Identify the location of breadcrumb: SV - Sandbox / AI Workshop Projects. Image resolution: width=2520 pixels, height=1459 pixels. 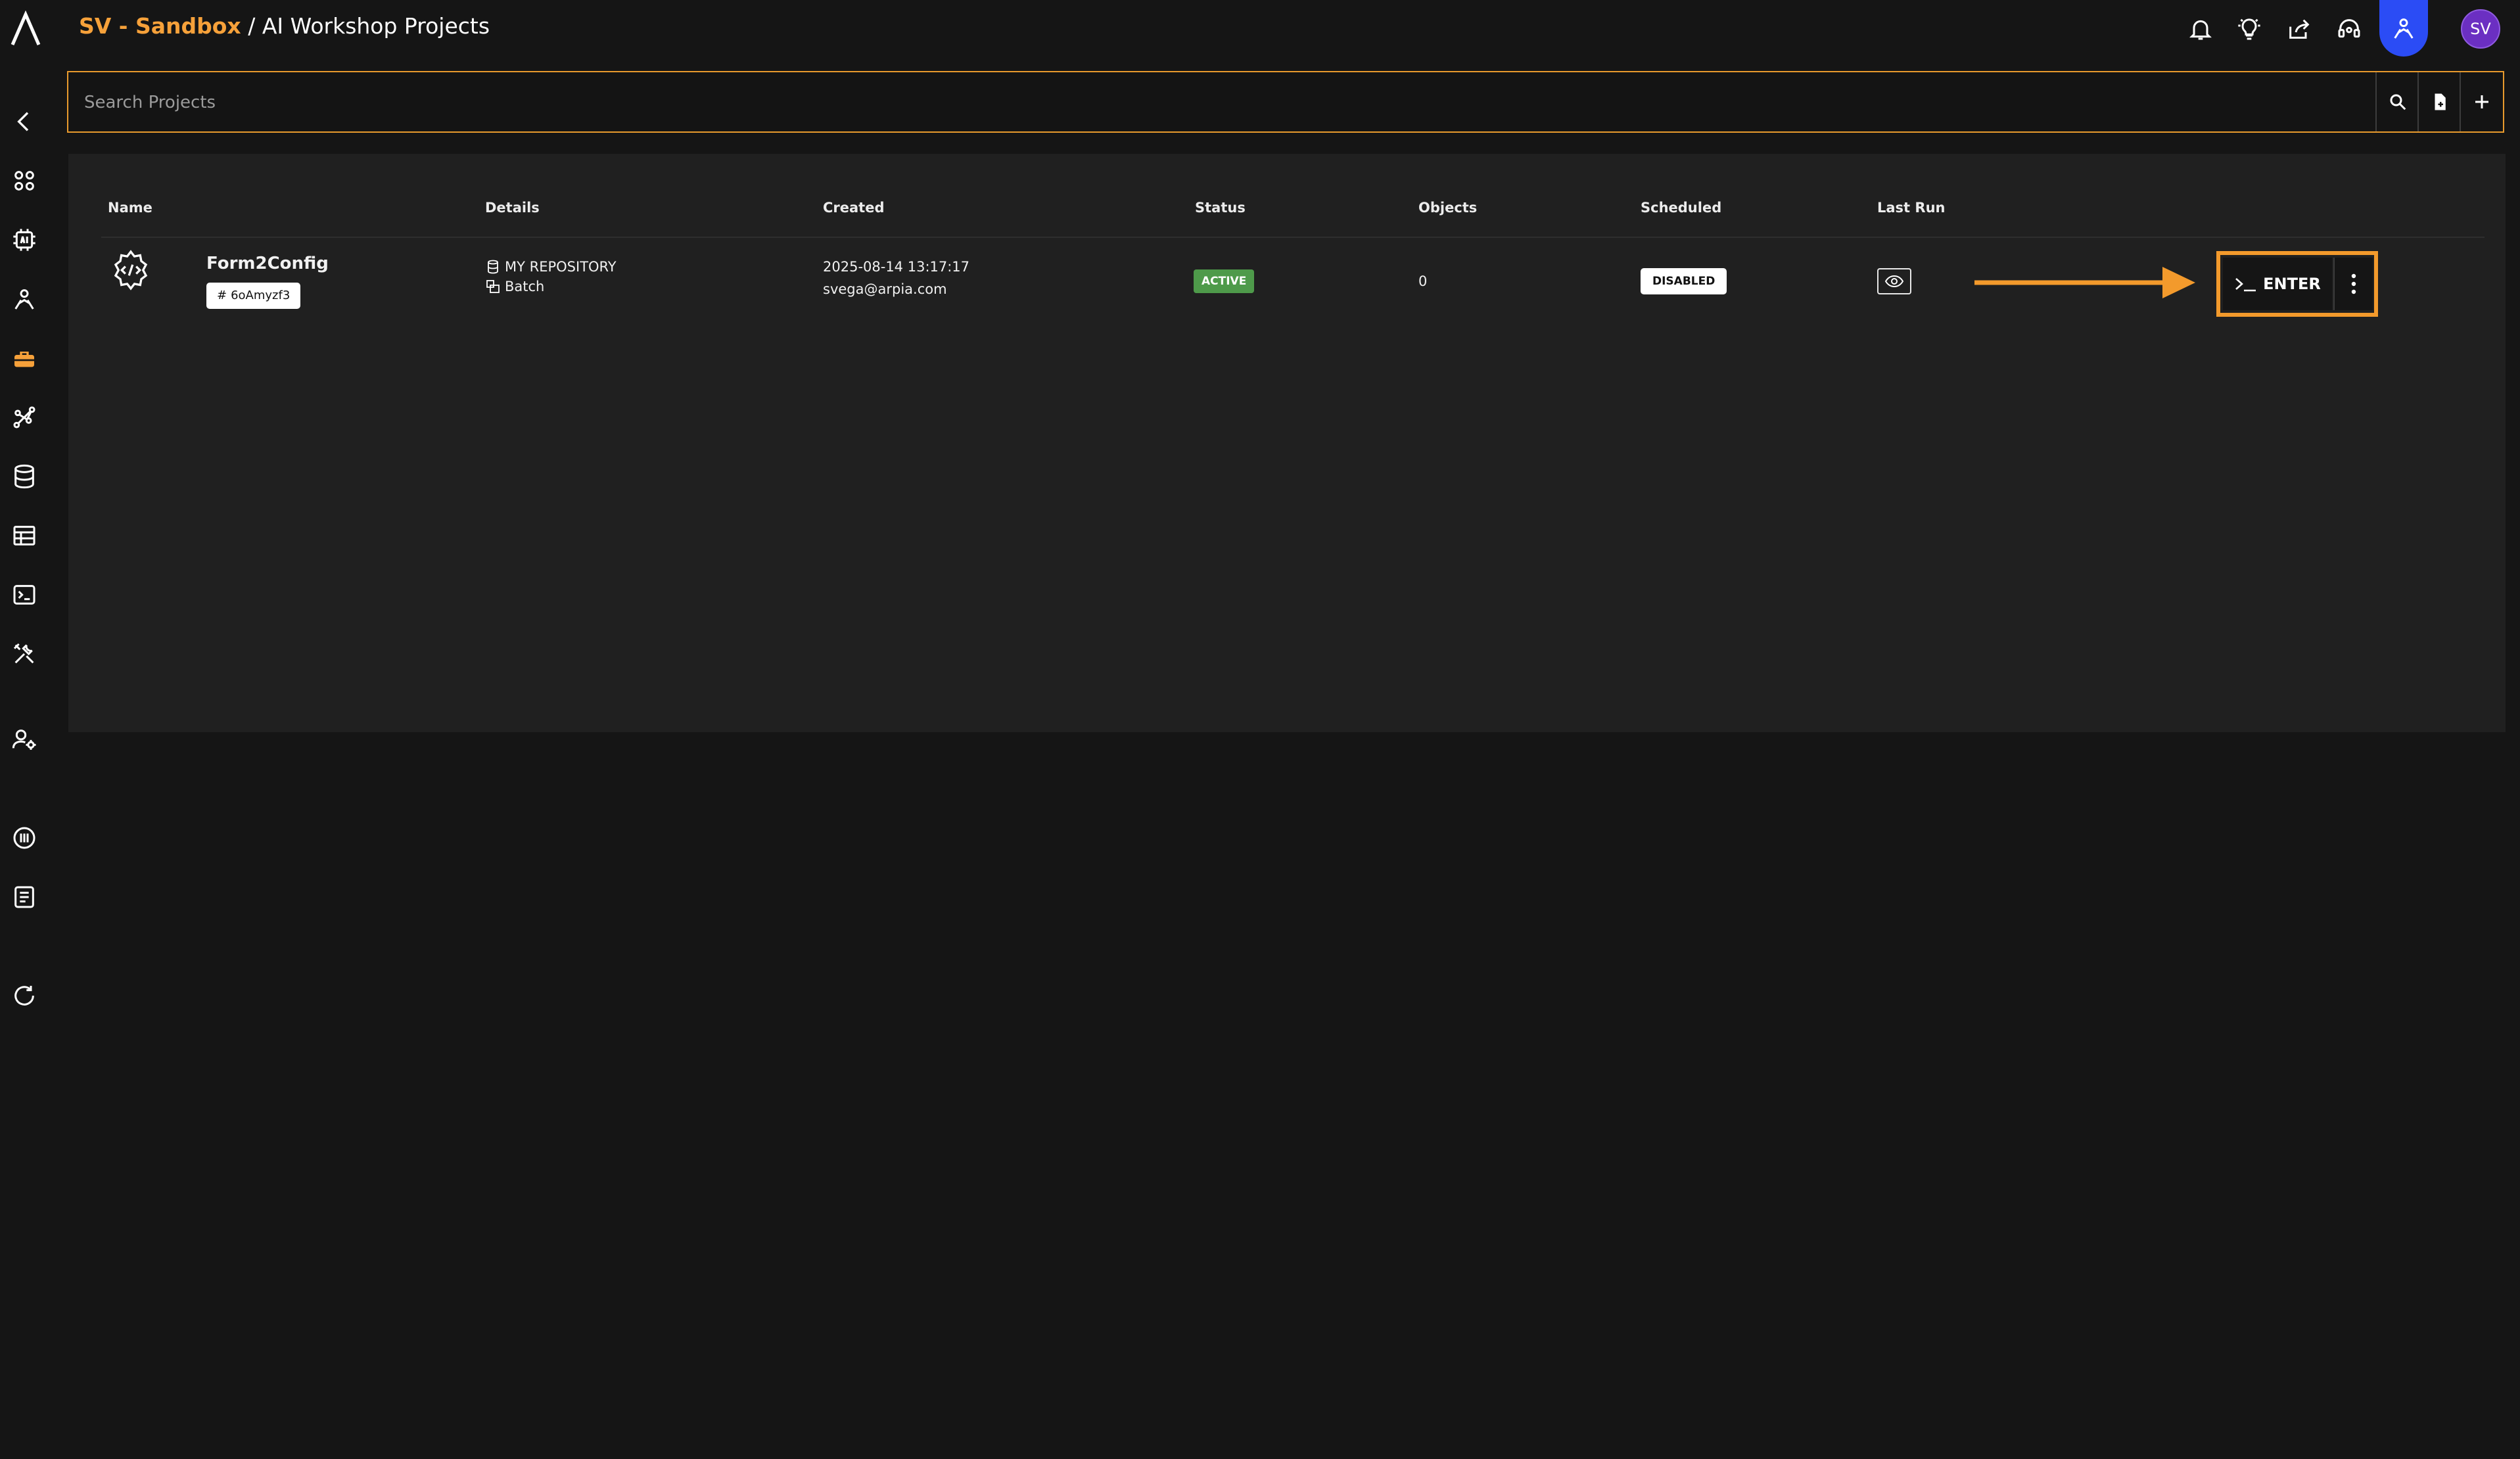
(284, 26).